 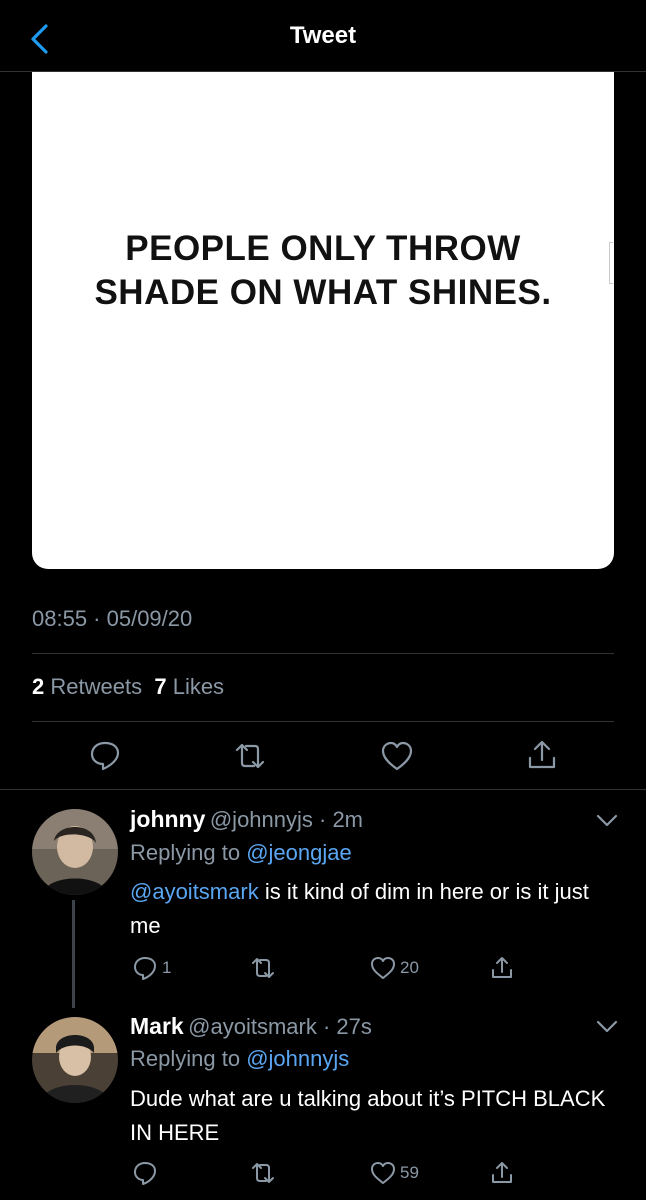 I want to click on page-title: Tweet, so click(x=323, y=35).